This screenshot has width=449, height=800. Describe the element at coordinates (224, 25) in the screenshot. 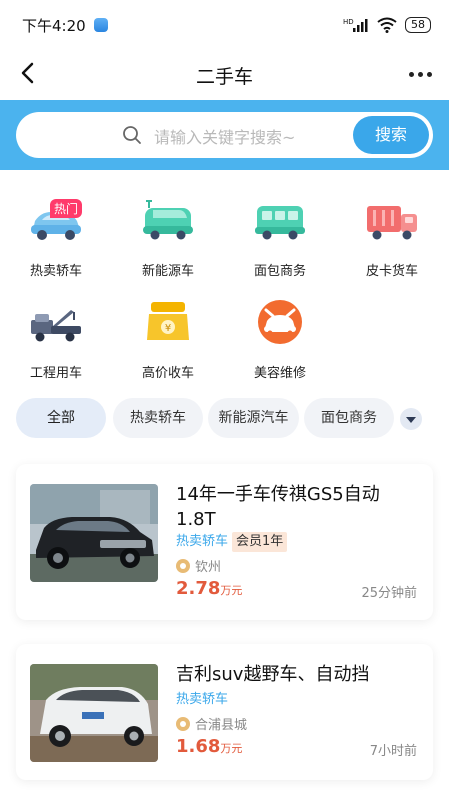

I see `status-bar: 下午4:20 HD 58` at that location.